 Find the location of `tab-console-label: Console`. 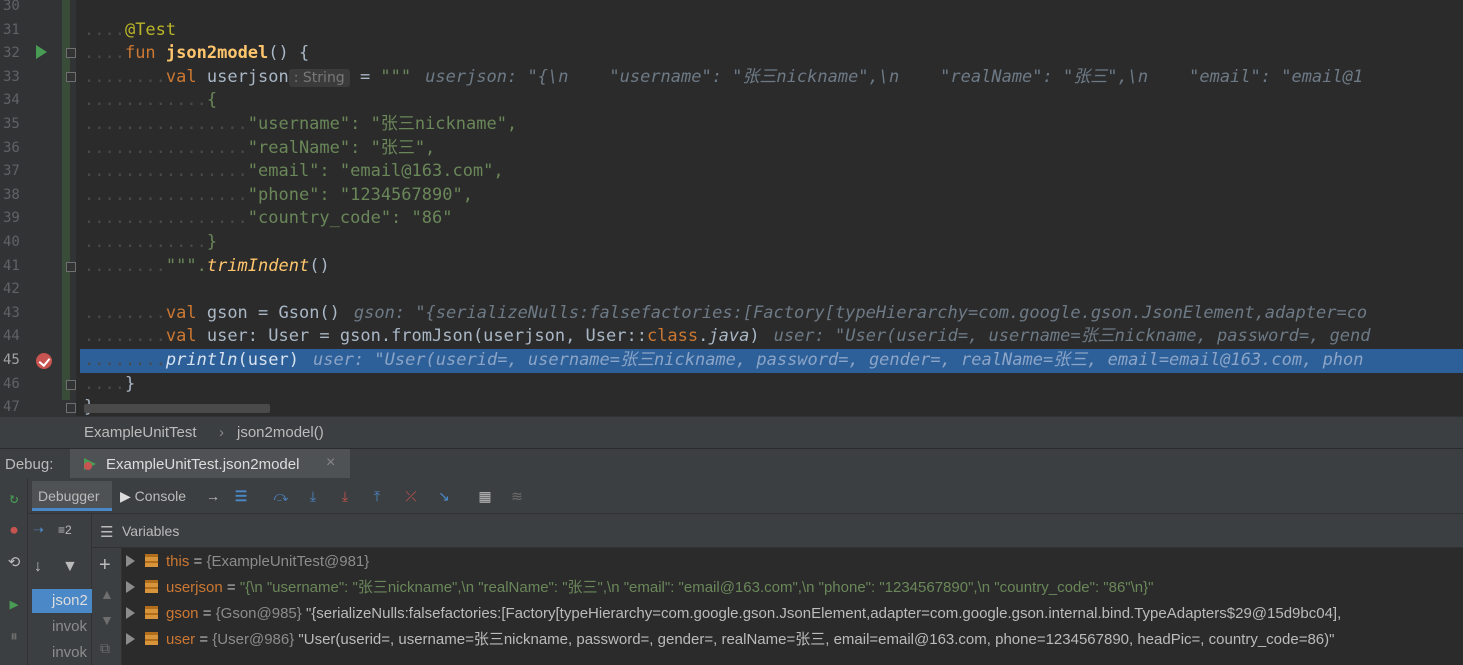

tab-console-label: Console is located at coordinates (160, 496).